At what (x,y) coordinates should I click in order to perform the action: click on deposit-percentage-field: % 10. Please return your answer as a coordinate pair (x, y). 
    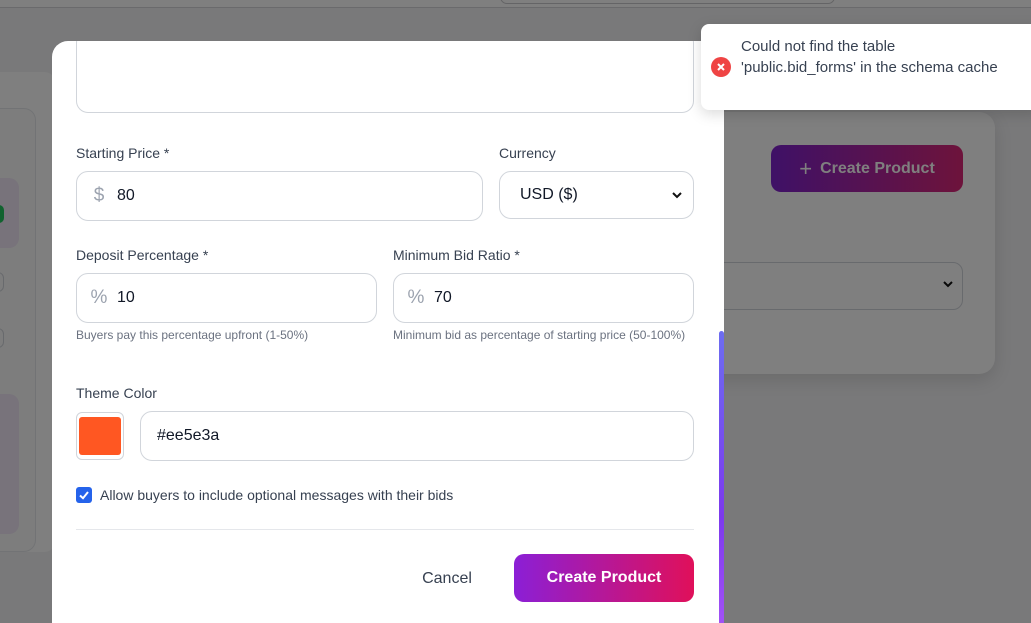
    Looking at the image, I should click on (226, 298).